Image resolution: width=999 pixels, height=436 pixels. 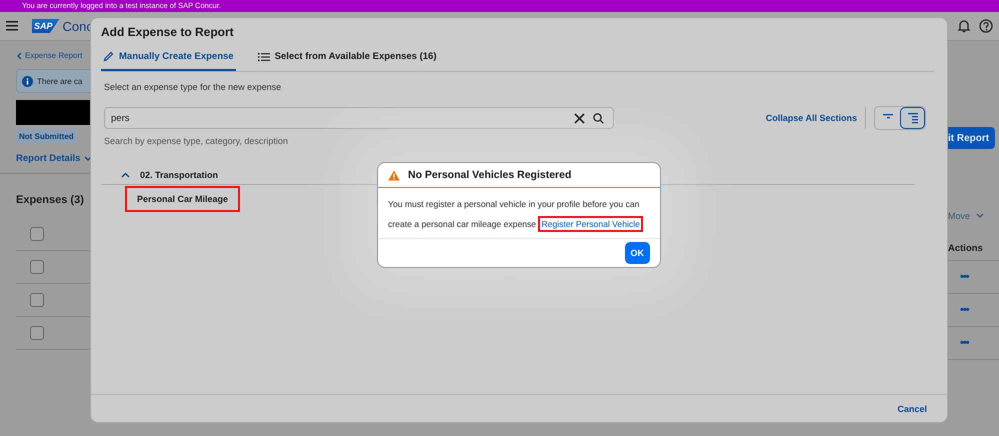 I want to click on search-hint: Search by expense type, category, description, so click(x=196, y=141).